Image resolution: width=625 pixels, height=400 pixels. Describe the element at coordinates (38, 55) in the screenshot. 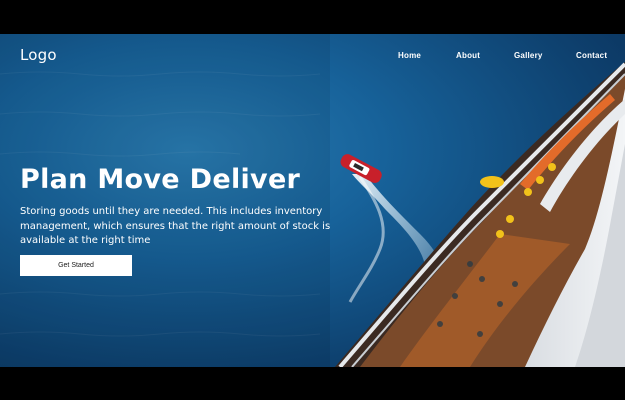

I see `logo: Logo` at that location.